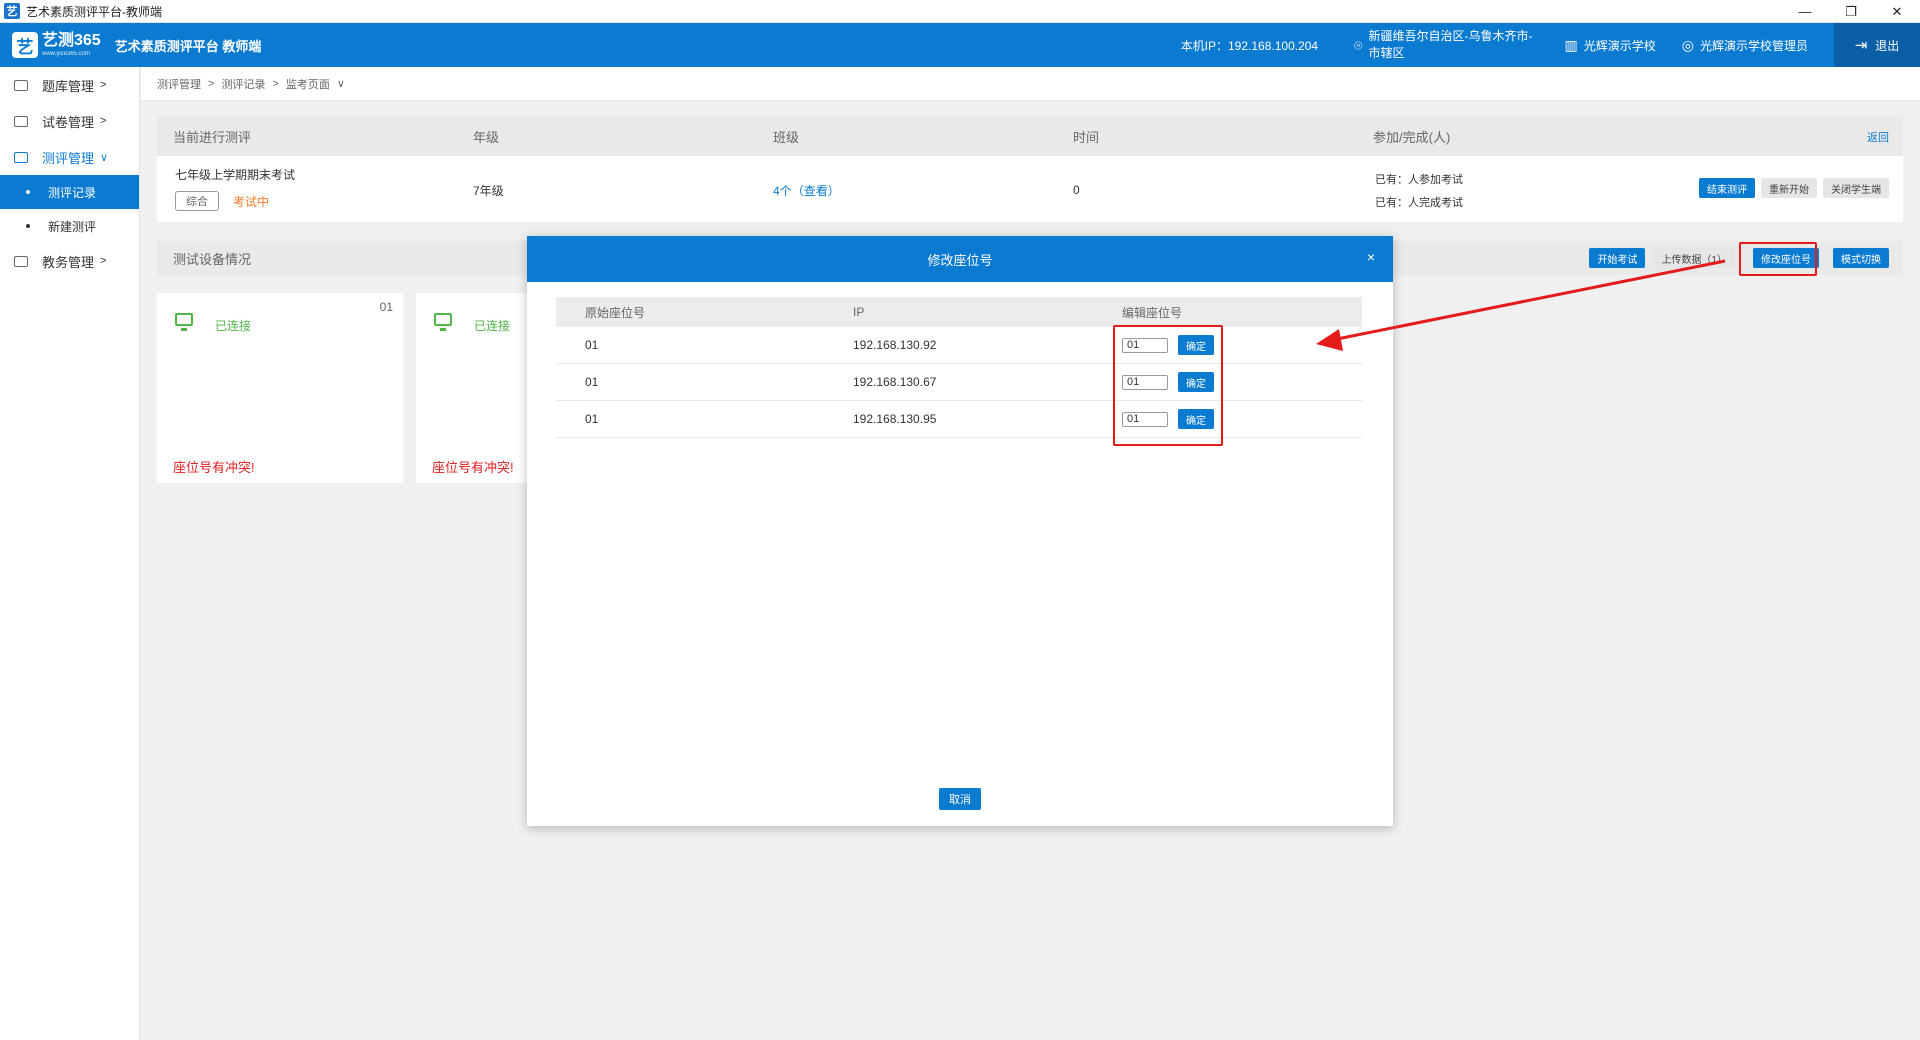  What do you see at coordinates (21, 261) in the screenshot?
I see `keyboard-icon` at bounding box center [21, 261].